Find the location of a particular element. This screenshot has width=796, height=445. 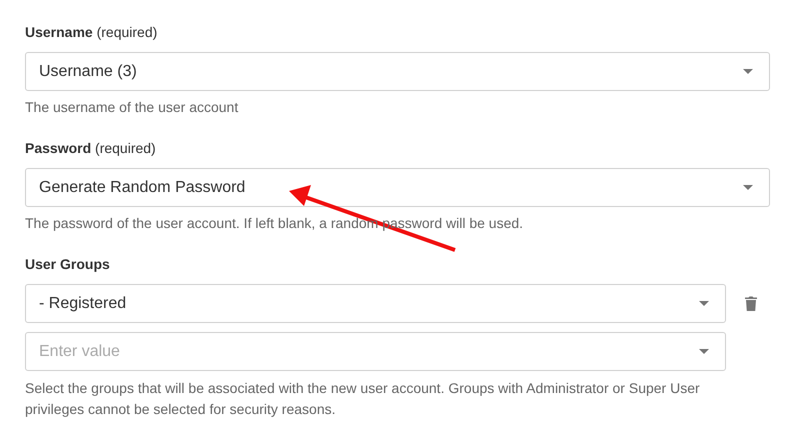

select-field: Generate Random Password is located at coordinates (397, 187).